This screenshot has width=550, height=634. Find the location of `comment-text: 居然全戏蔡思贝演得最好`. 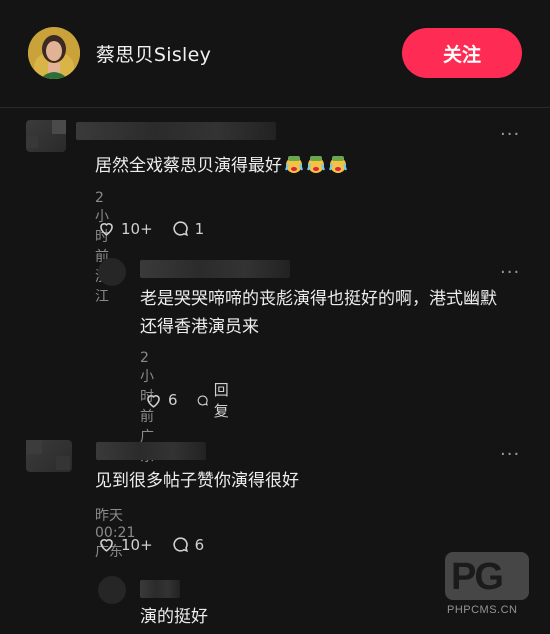

comment-text: 居然全戏蔡思贝演得最好 is located at coordinates (221, 166).